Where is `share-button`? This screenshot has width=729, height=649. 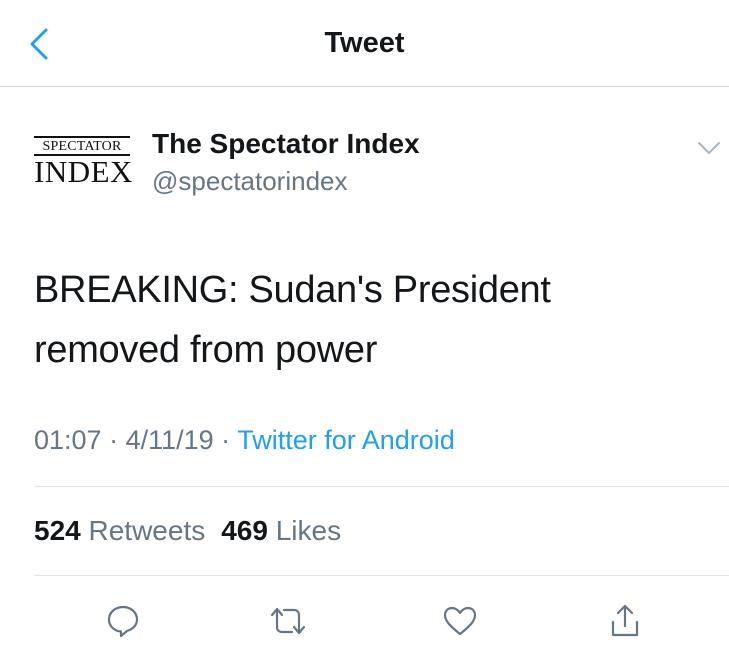
share-button is located at coordinates (625, 621).